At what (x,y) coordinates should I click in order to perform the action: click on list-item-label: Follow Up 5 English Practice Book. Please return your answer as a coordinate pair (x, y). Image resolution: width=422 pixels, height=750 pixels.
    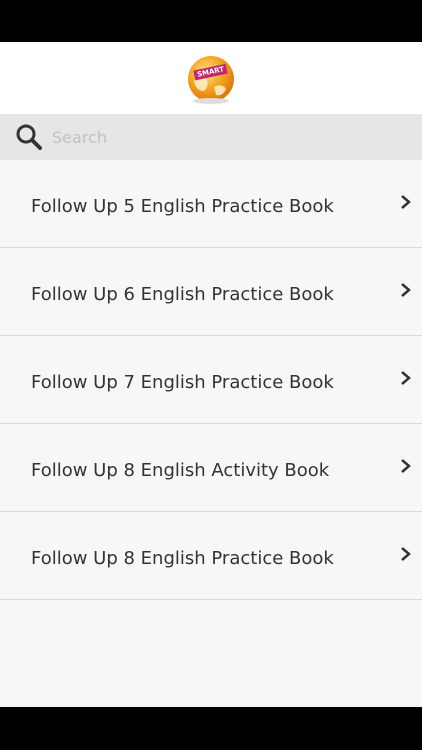
    Looking at the image, I should click on (182, 206).